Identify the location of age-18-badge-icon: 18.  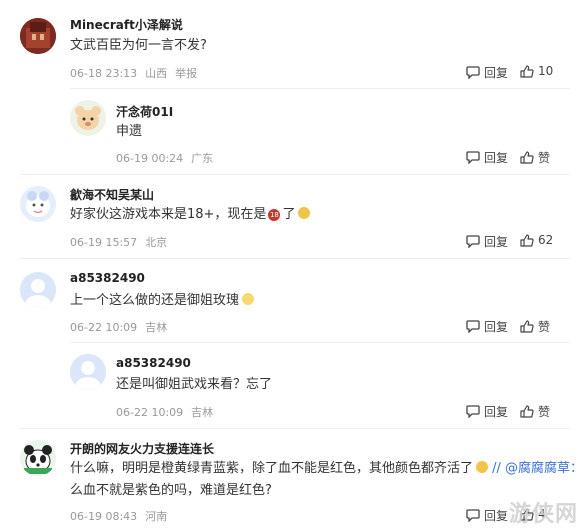
(274, 215).